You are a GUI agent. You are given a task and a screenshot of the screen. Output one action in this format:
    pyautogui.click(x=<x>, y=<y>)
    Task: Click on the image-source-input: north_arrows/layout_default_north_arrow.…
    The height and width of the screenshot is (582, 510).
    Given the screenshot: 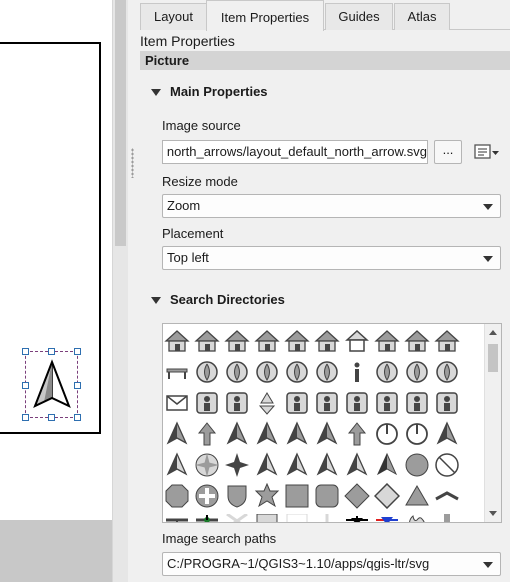 What is the action you would take?
    pyautogui.click(x=295, y=152)
    